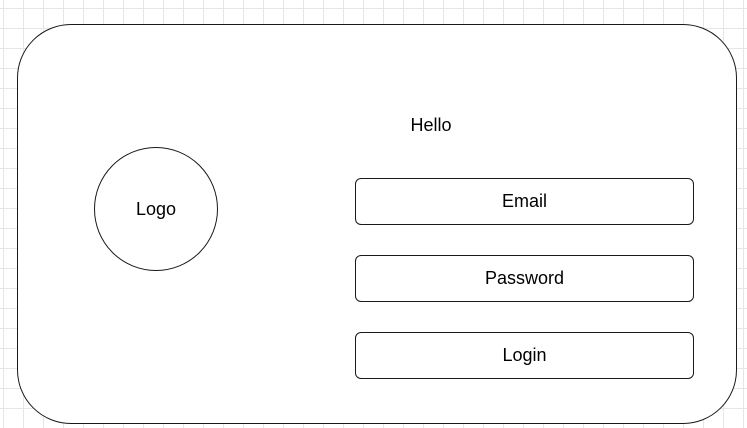  I want to click on password-field: Password, so click(524, 278).